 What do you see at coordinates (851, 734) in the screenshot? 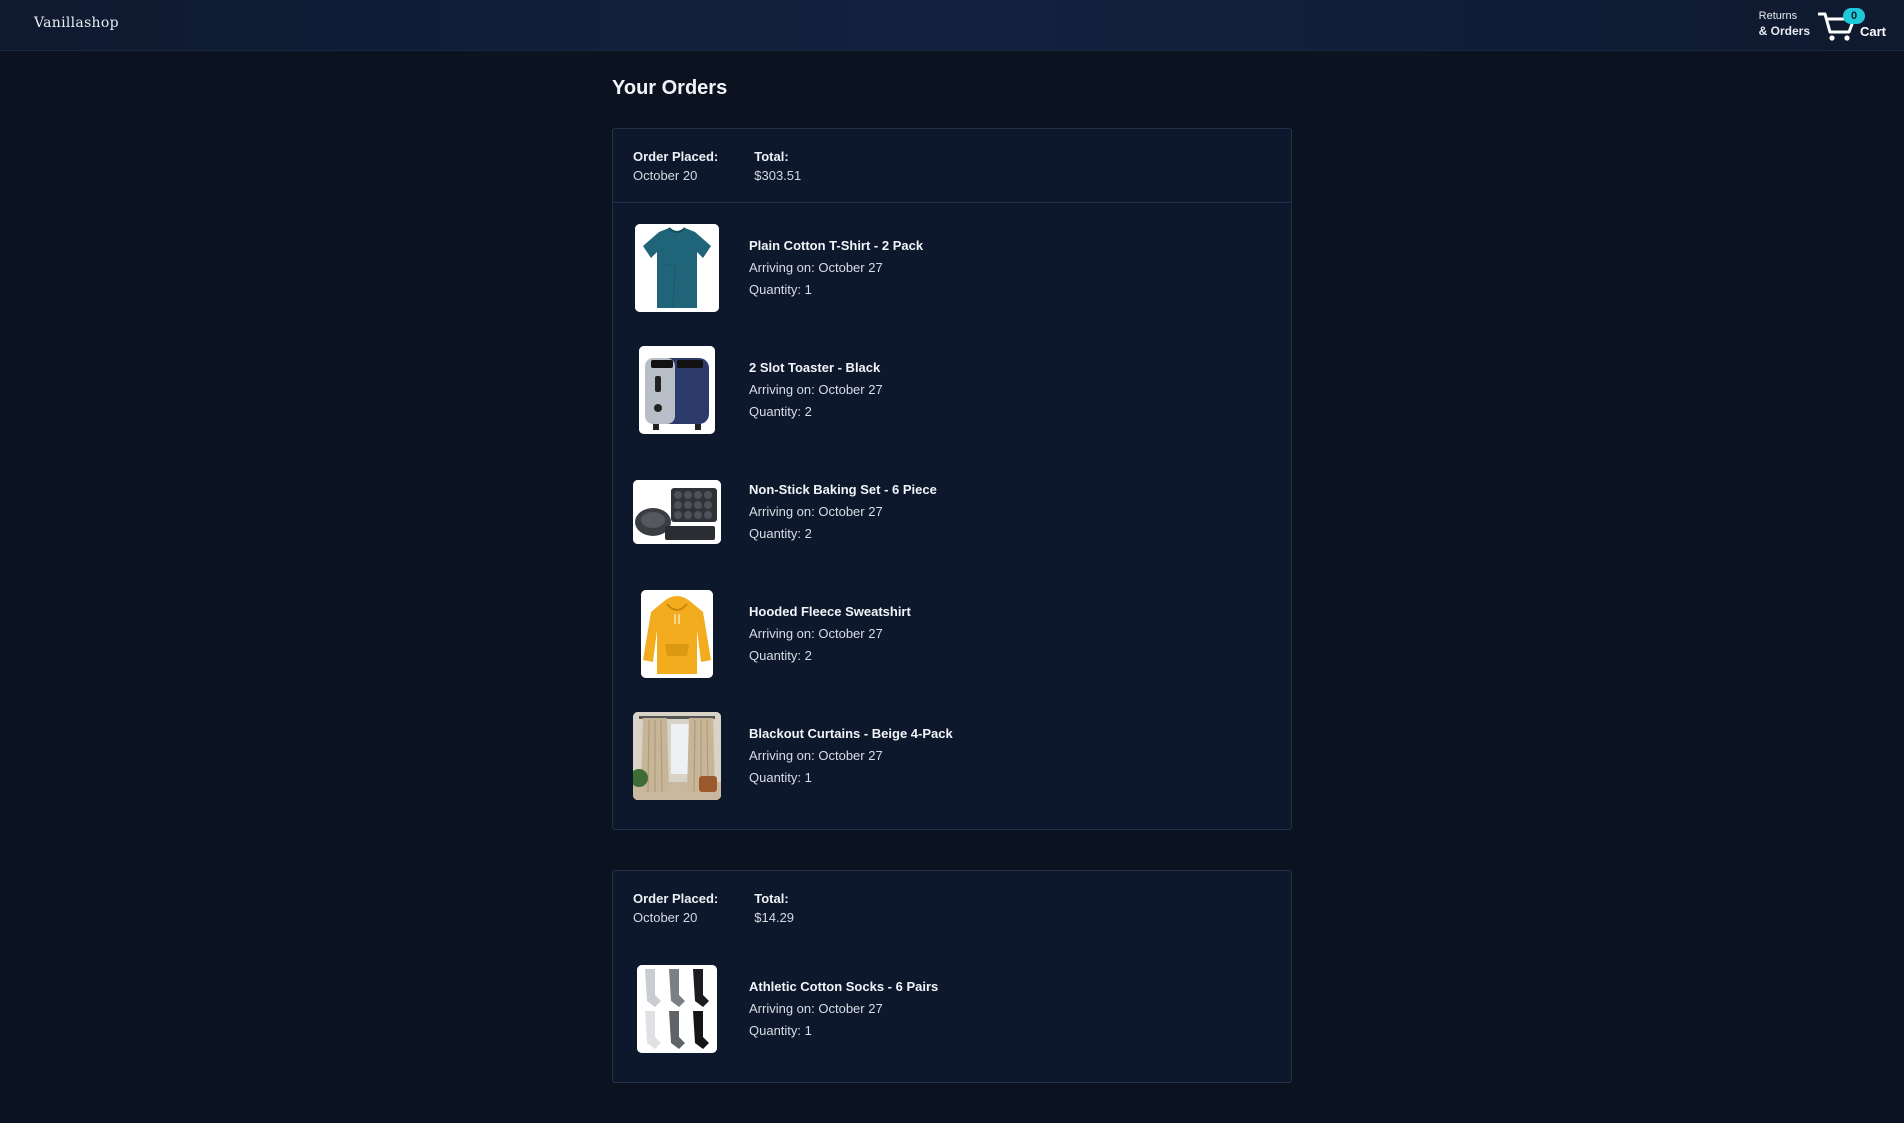
I see `item-name: Blackout Curtains - Beige 4-Pack` at bounding box center [851, 734].